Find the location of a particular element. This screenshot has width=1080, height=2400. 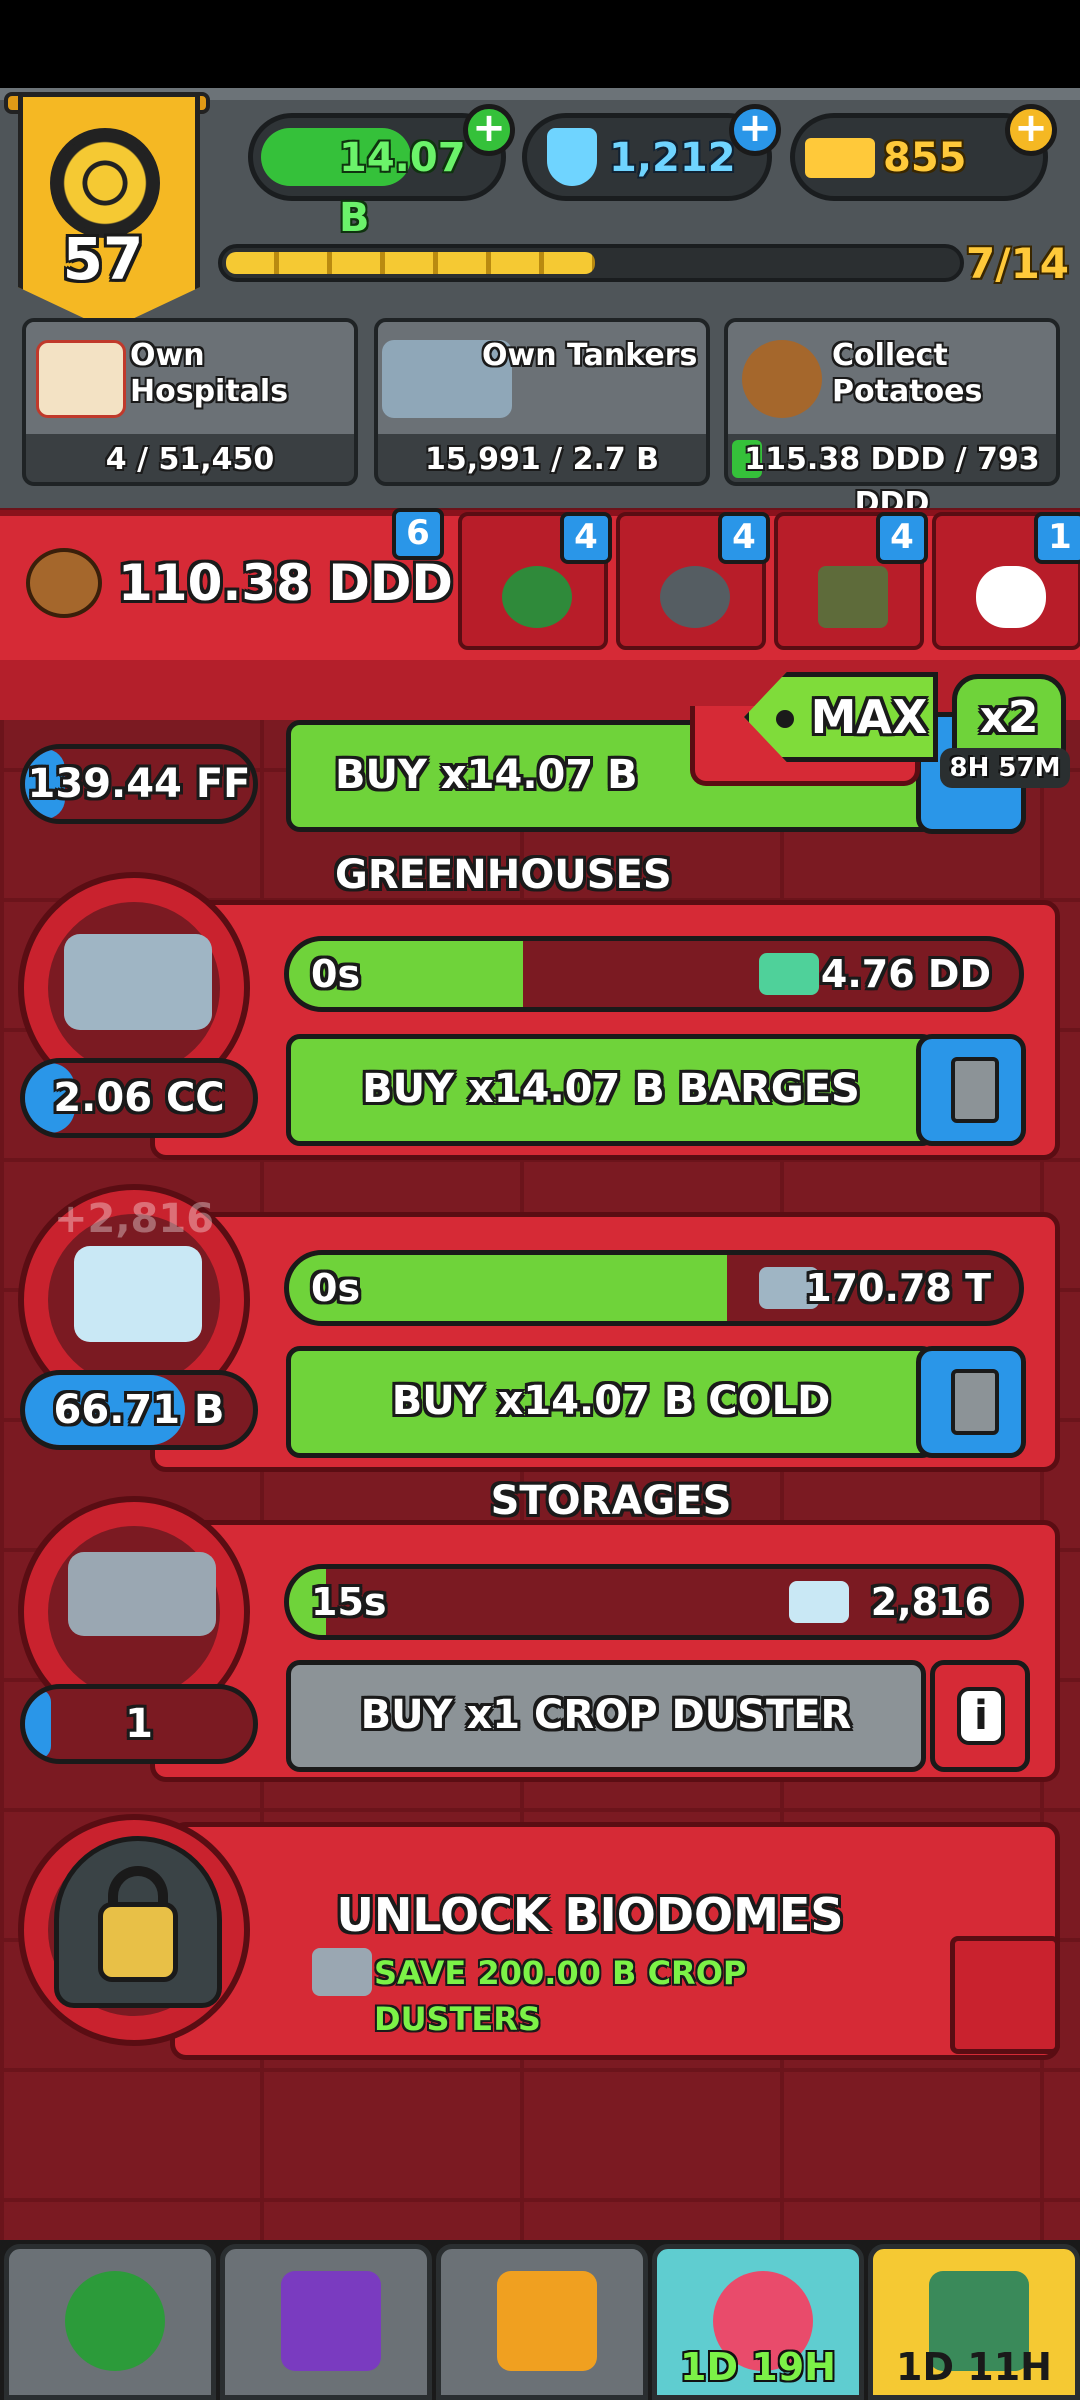

crop-duster-info-button: i is located at coordinates (980, 1716).